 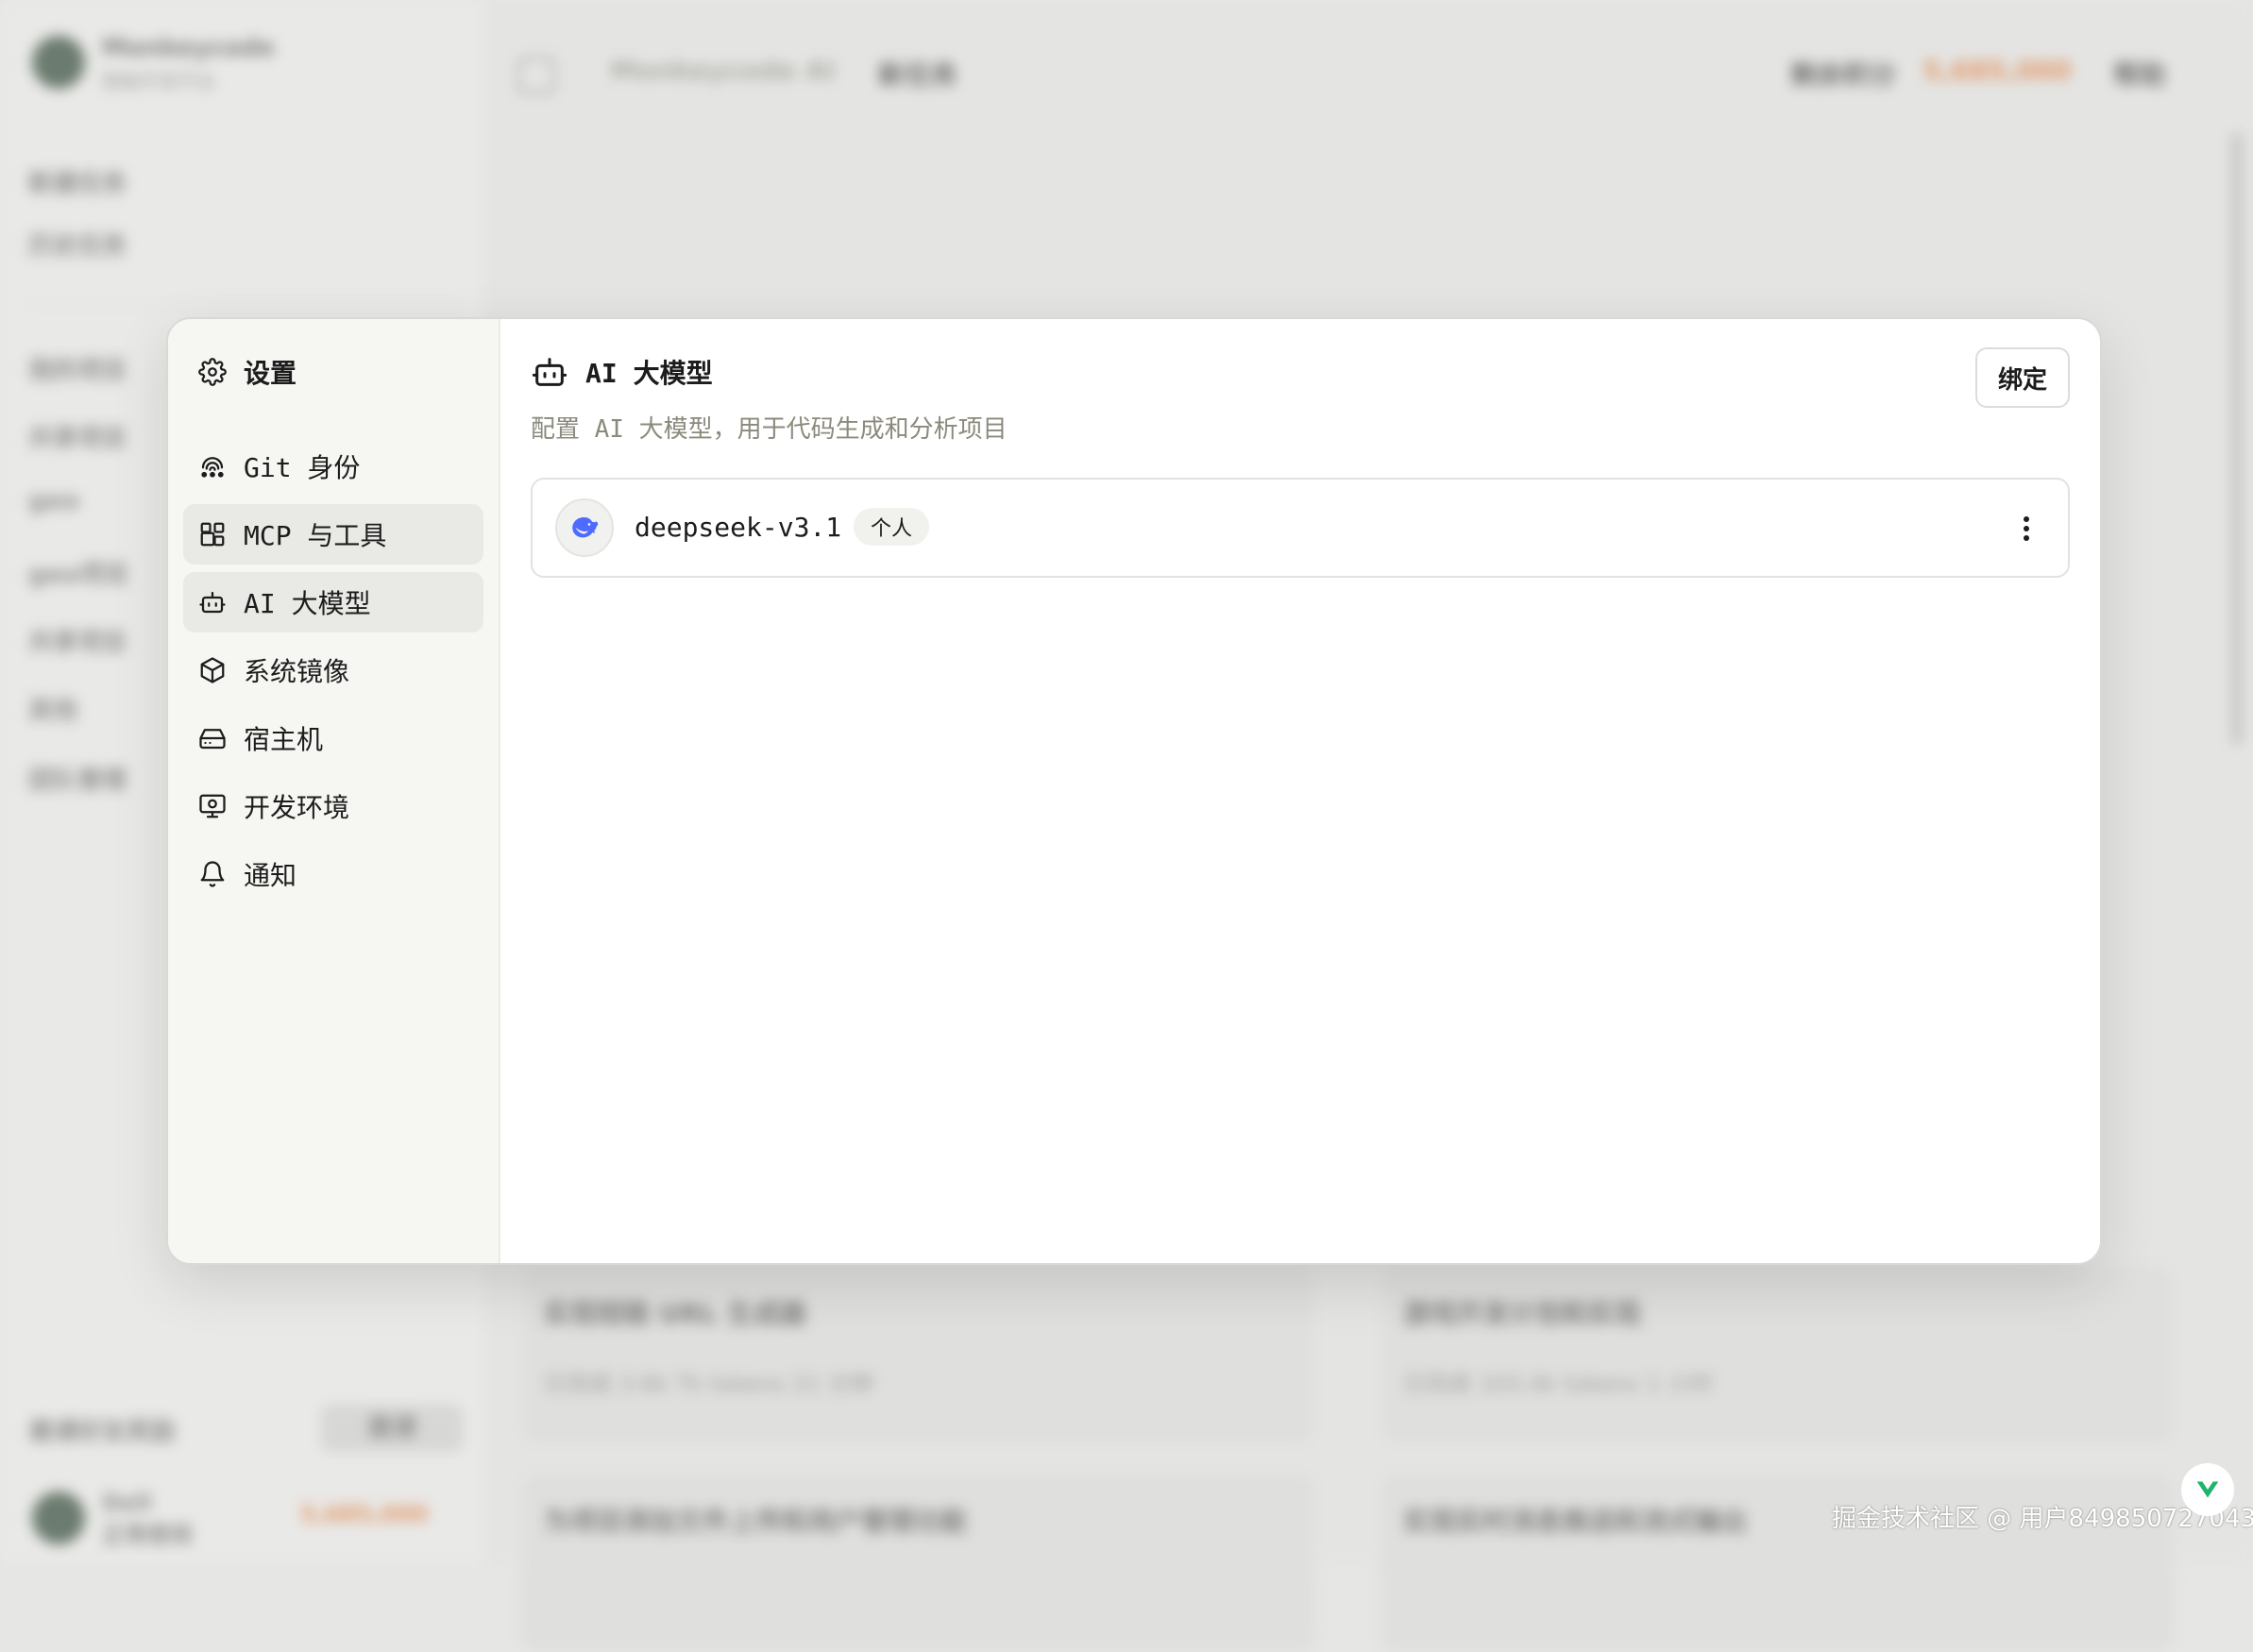 I want to click on panel-header: AI 大模型, so click(x=622, y=372).